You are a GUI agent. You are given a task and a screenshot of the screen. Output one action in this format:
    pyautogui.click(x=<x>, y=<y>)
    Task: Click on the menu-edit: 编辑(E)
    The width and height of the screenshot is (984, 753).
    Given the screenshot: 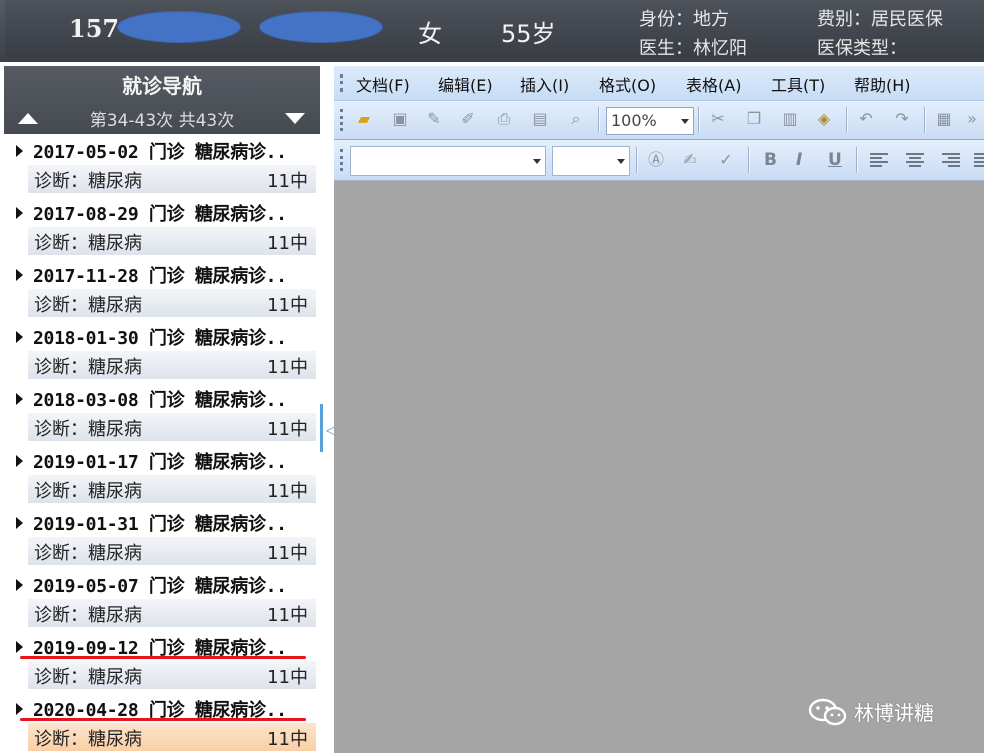 What is the action you would take?
    pyautogui.click(x=465, y=84)
    